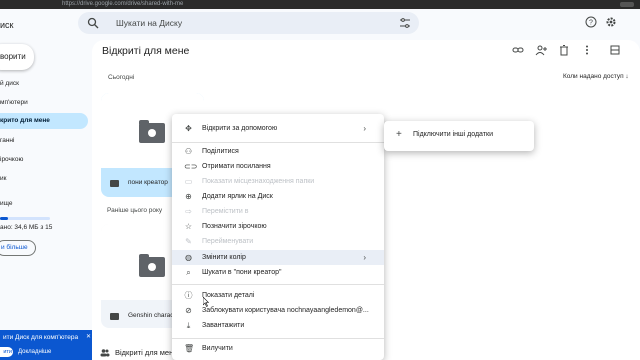 The height and width of the screenshot is (360, 640). Describe the element at coordinates (234, 226) in the screenshot. I see `menu-item-label: Позначити зірочкою` at that location.